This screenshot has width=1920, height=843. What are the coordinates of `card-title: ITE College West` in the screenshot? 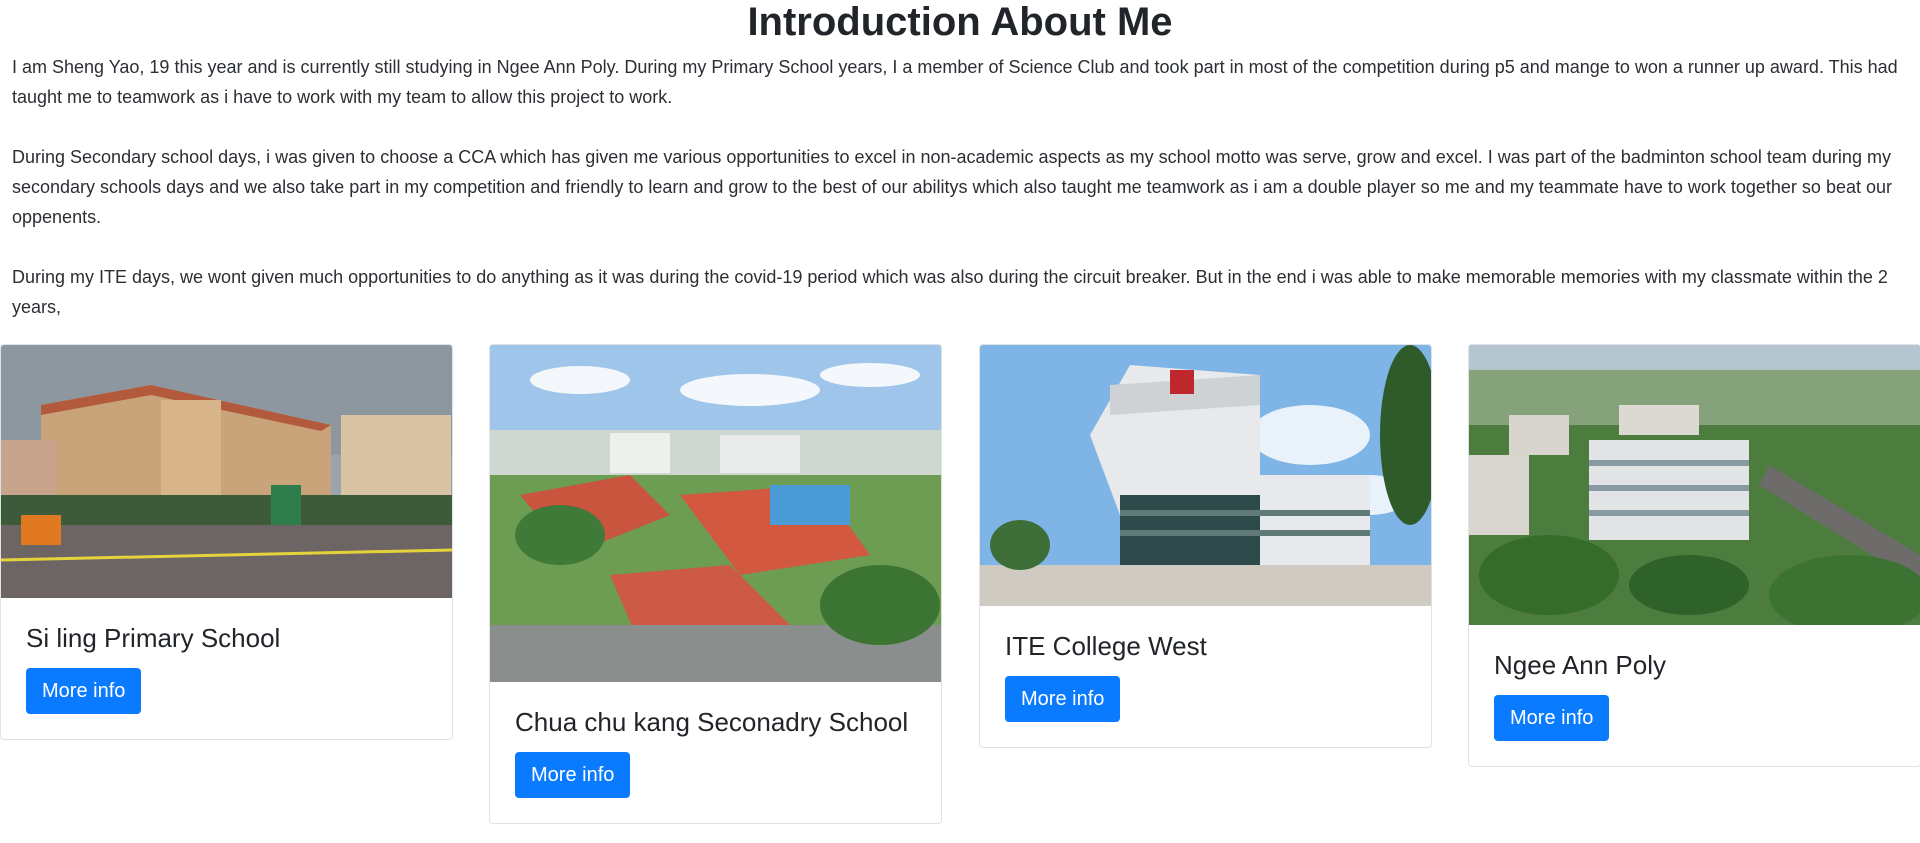 It's located at (1106, 646).